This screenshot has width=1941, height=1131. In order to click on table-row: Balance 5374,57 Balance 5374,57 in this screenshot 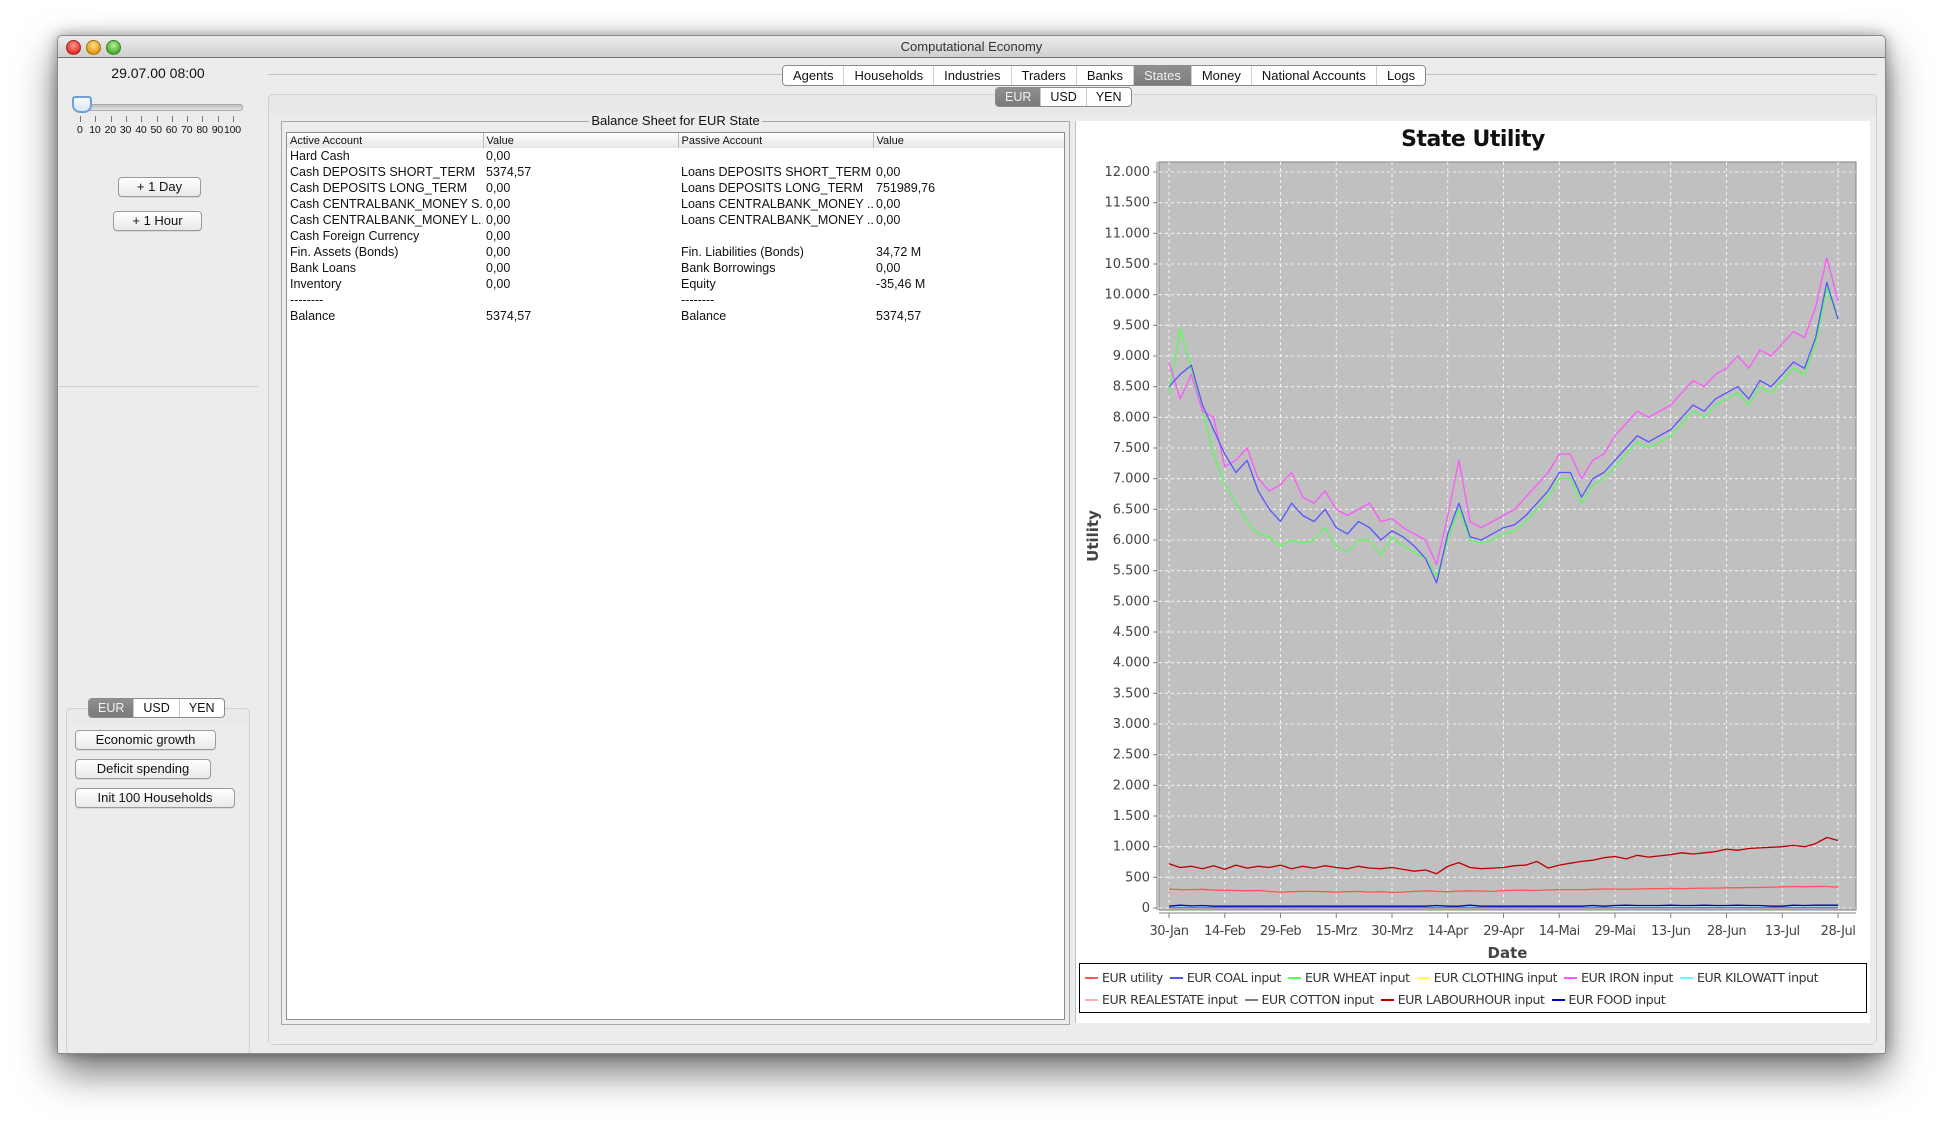, I will do `click(675, 316)`.